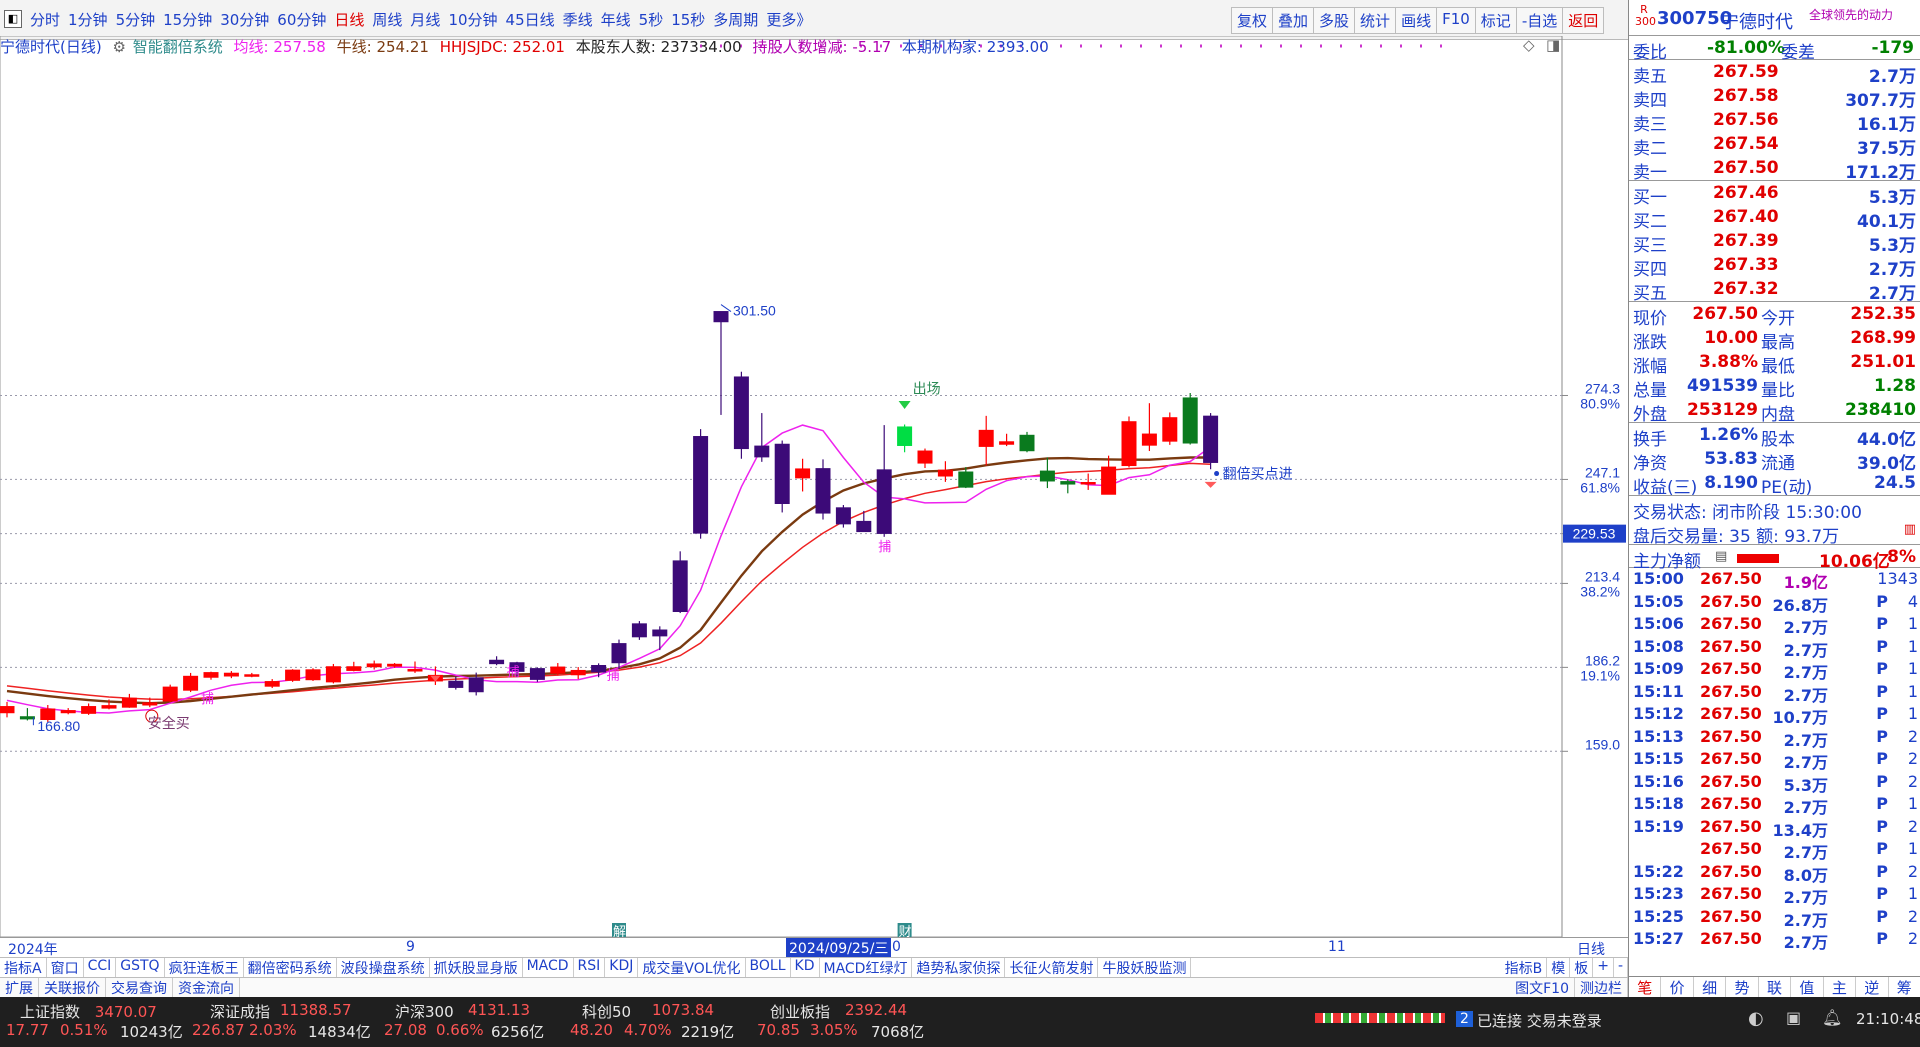  What do you see at coordinates (1832, 1017) in the screenshot?
I see `bell-icon: 🔔︎` at bounding box center [1832, 1017].